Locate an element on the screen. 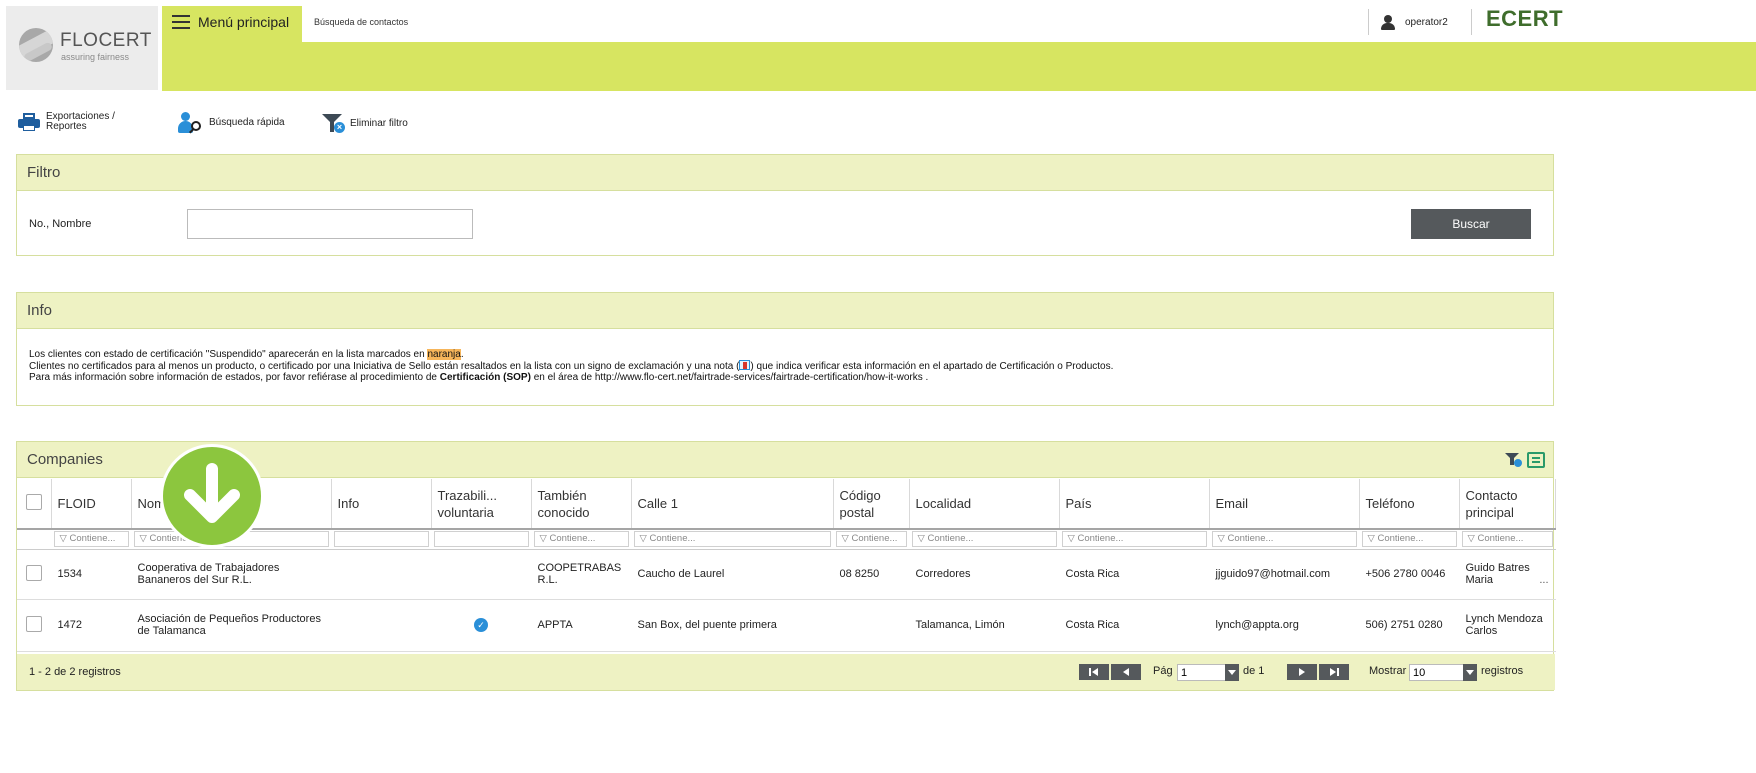  remove-filter-button: × Eliminar filtro is located at coordinates (365, 124).